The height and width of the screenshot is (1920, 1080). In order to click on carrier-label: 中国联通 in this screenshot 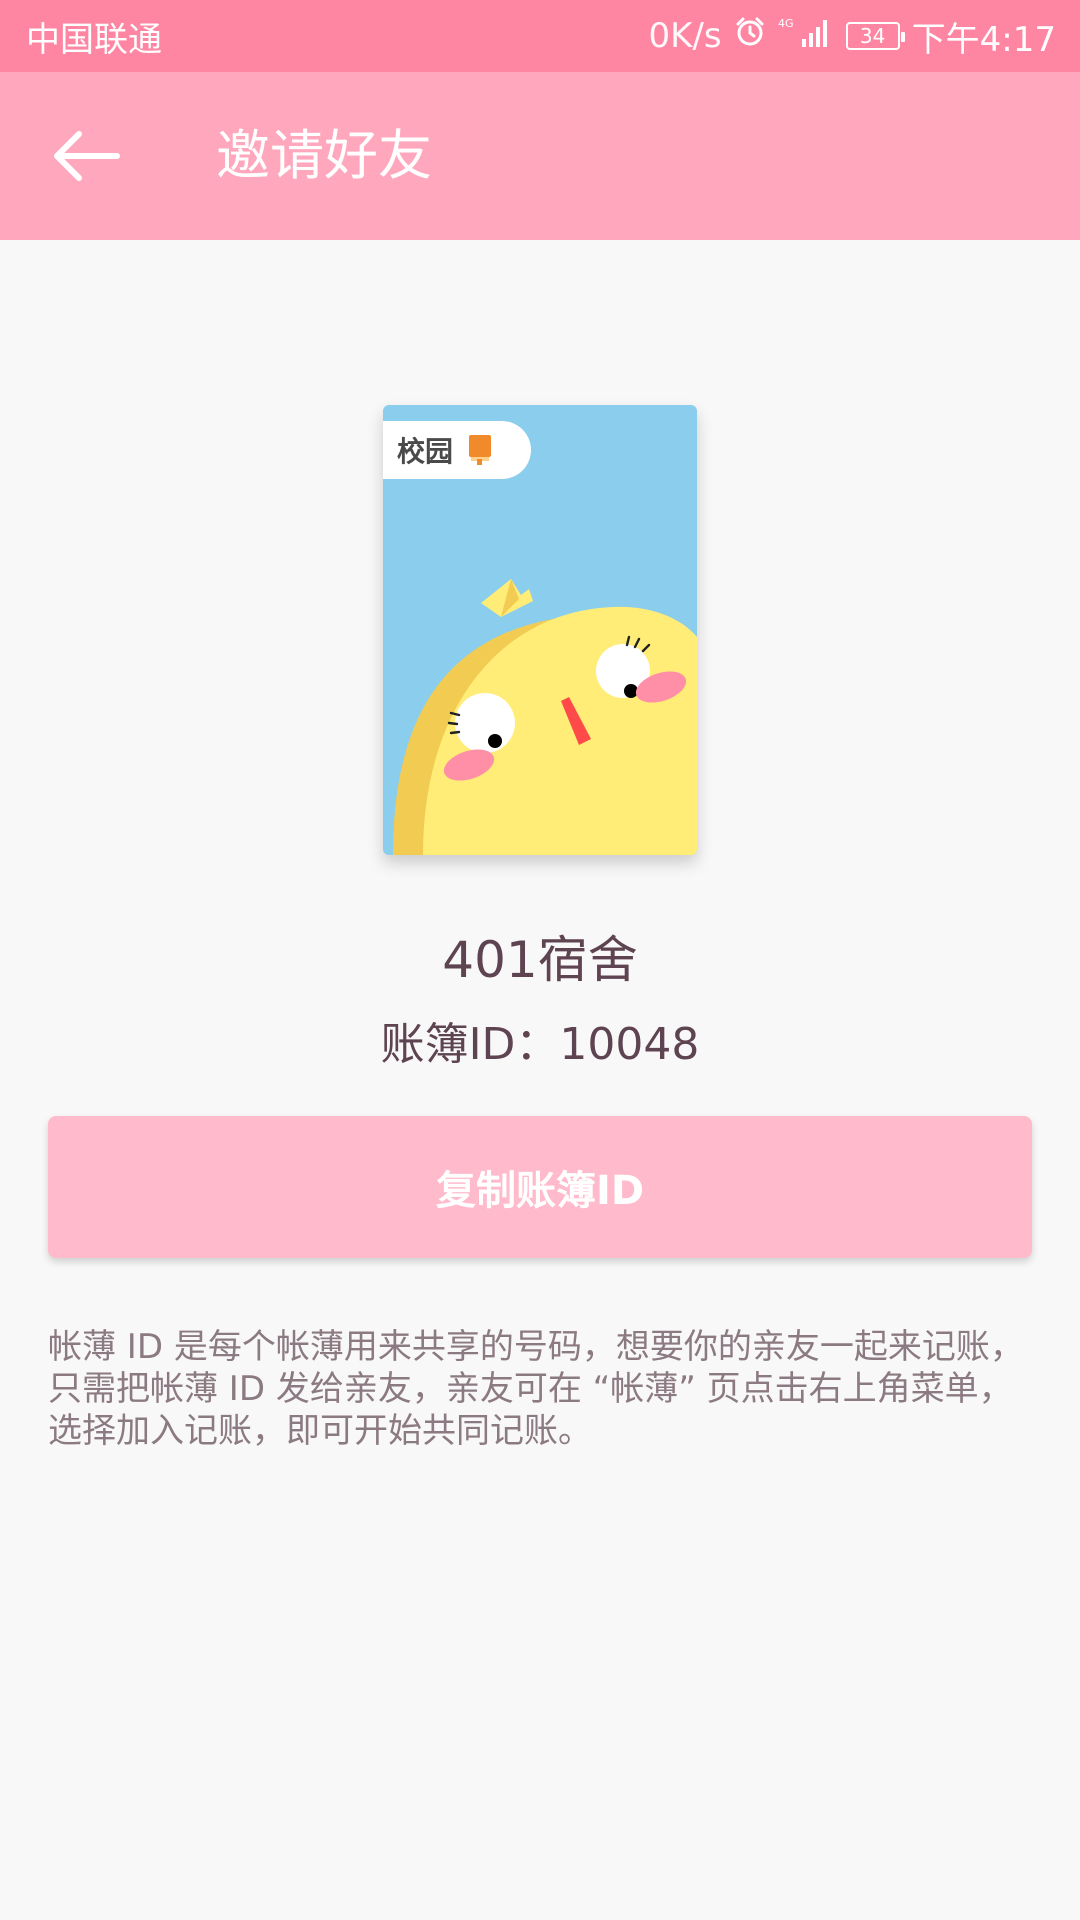, I will do `click(94, 39)`.